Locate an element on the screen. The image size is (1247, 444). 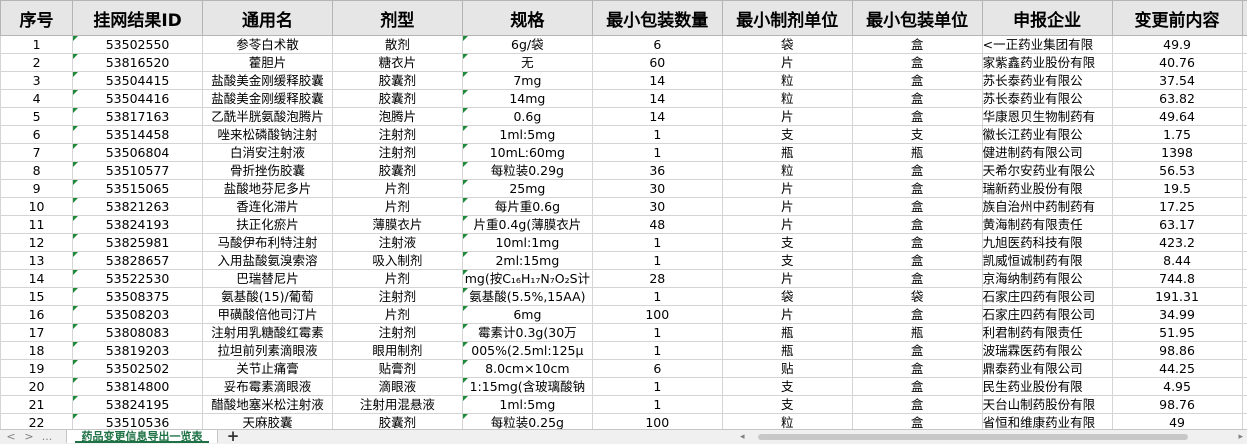
dosage-form-cell: 散剂 is located at coordinates (397, 45).